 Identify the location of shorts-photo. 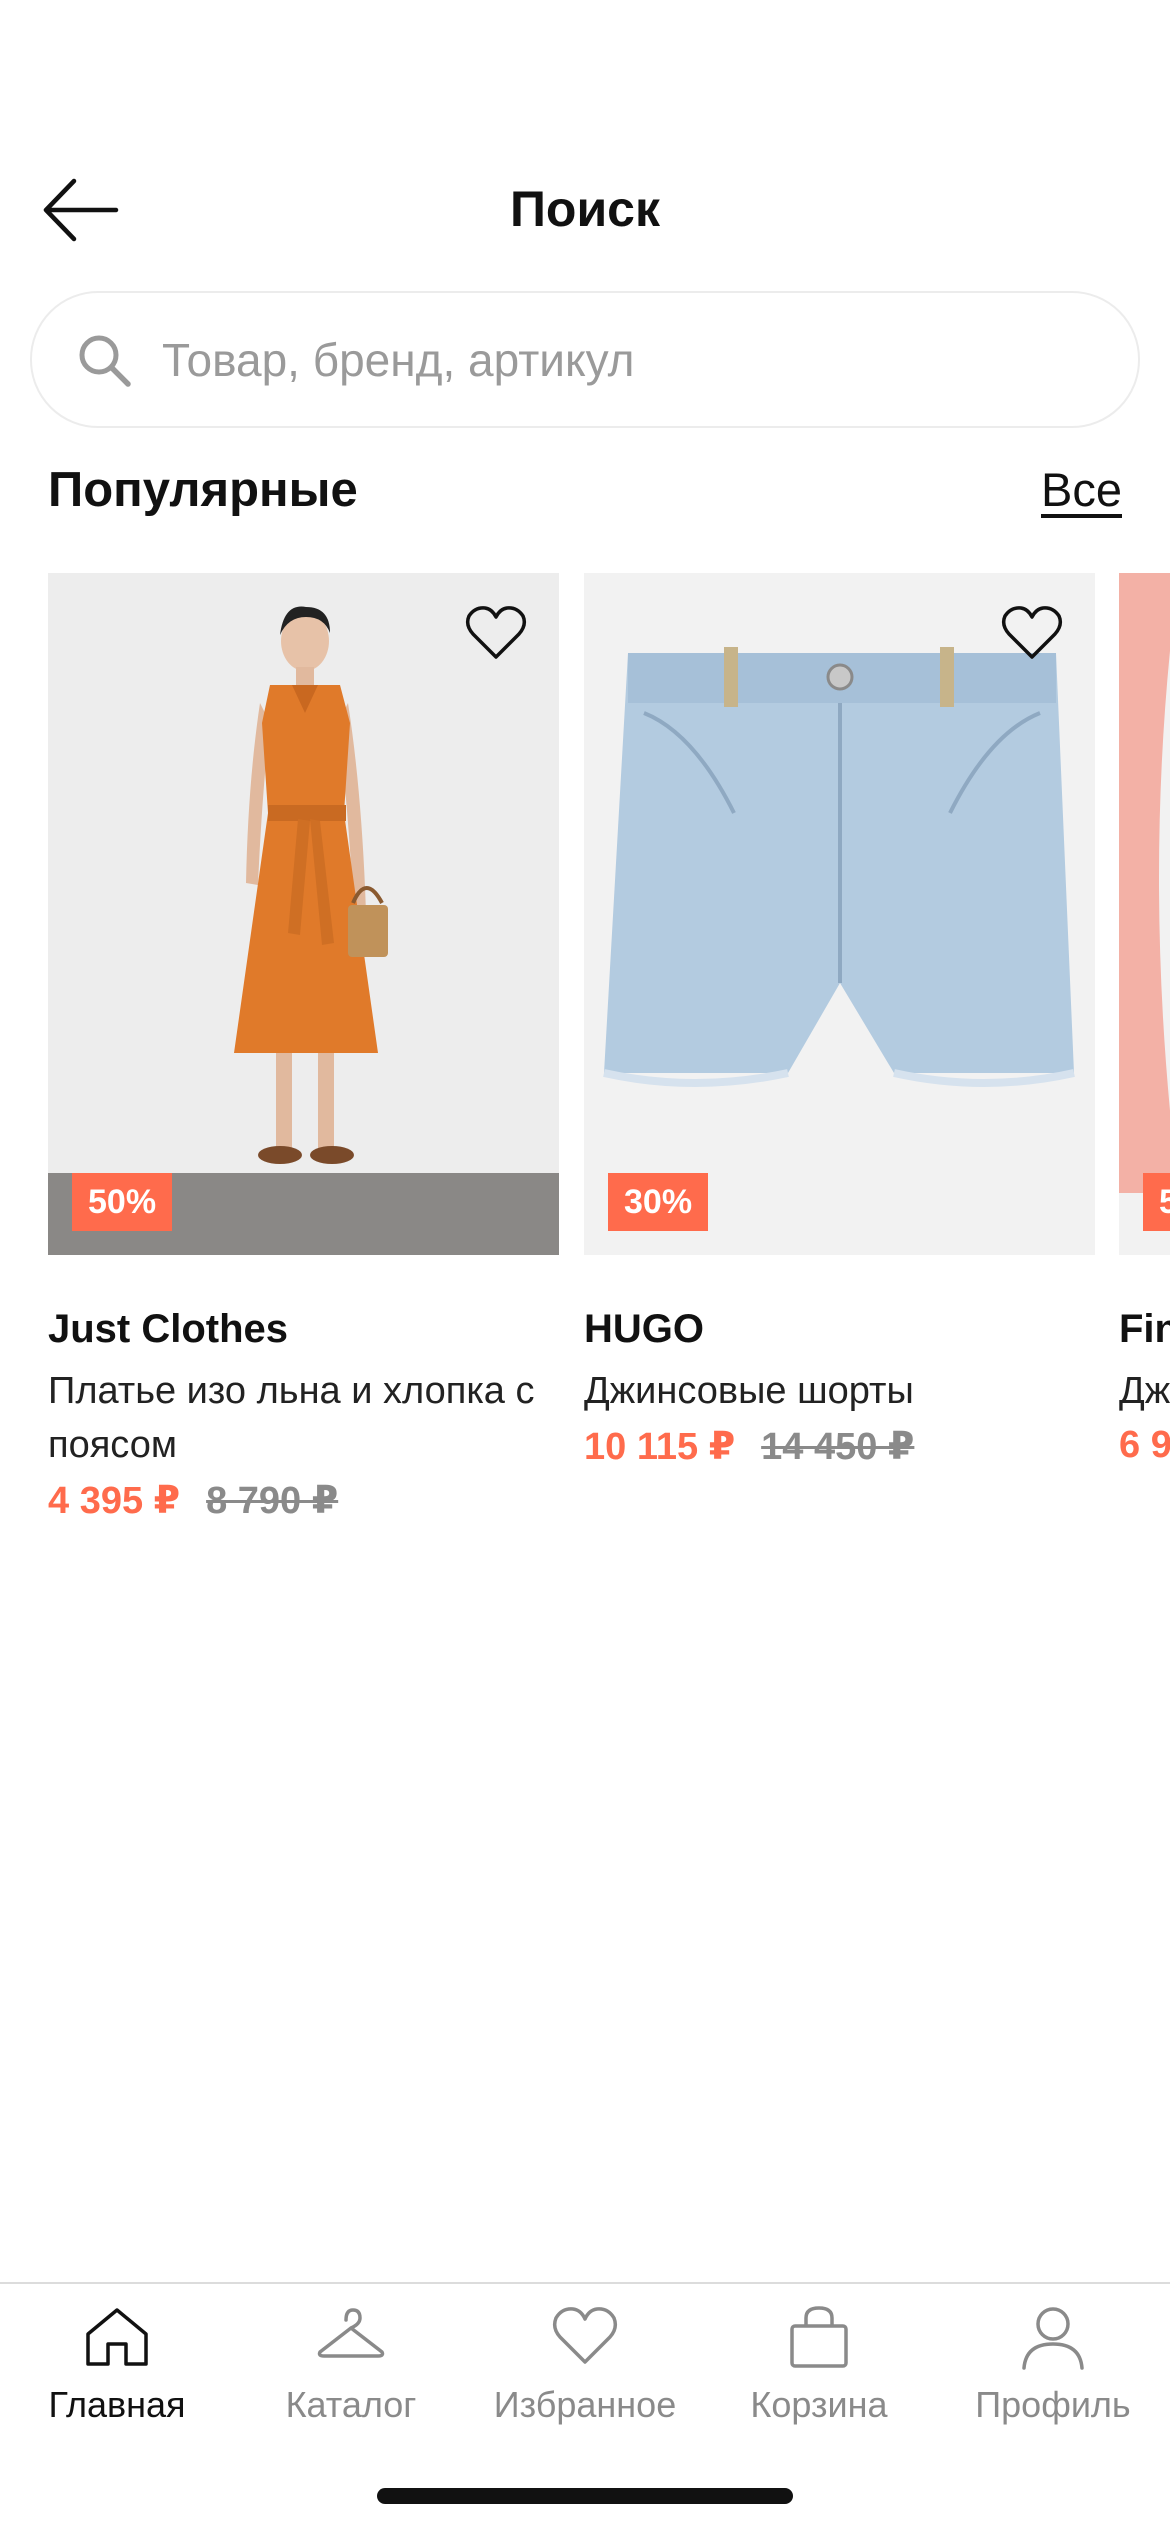
(839, 914).